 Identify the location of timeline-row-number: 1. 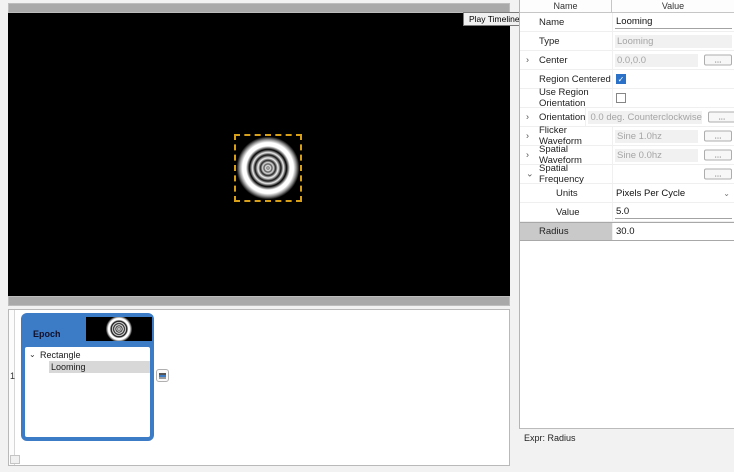
(12, 376).